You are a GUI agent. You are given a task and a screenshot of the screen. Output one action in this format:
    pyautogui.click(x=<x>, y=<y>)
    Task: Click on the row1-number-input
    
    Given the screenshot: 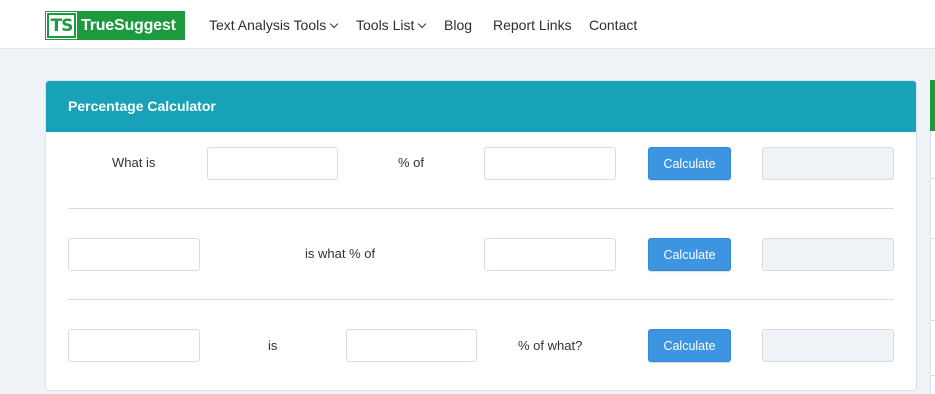 What is the action you would take?
    pyautogui.click(x=550, y=163)
    